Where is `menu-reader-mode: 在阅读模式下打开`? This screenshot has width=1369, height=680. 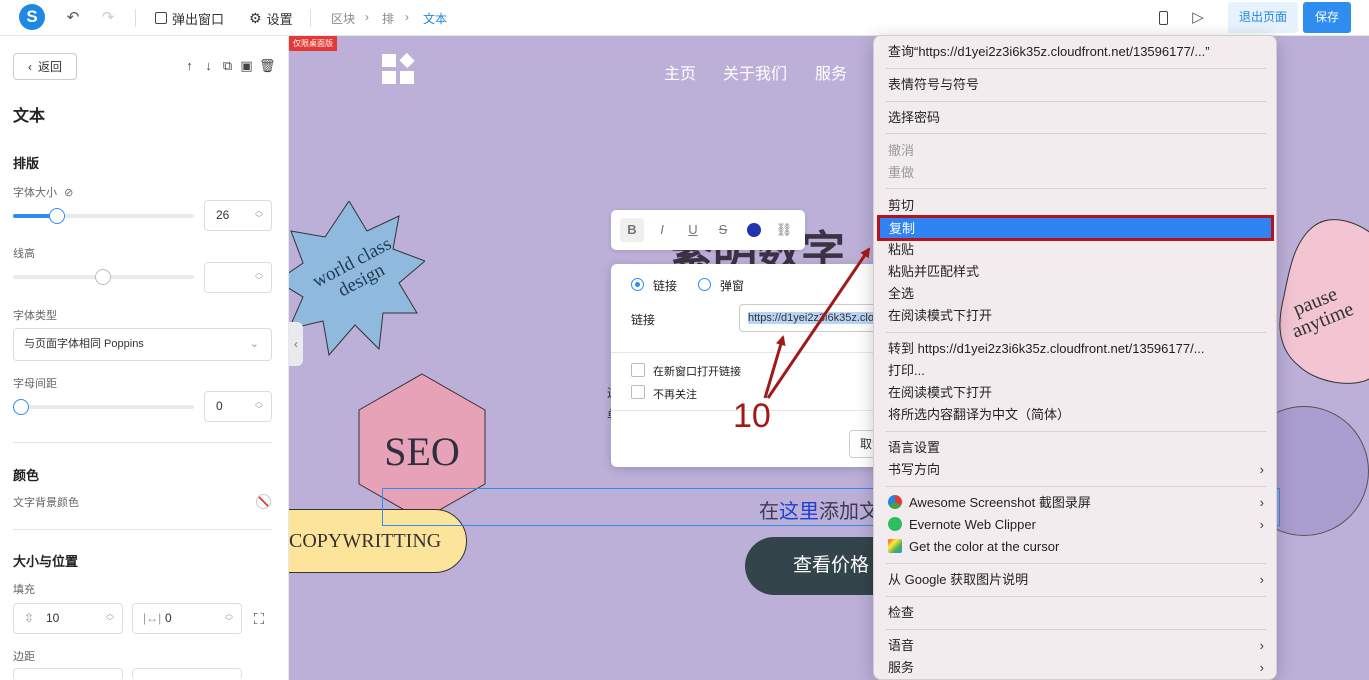
menu-reader-mode: 在阅读模式下打开 is located at coordinates (1076, 316).